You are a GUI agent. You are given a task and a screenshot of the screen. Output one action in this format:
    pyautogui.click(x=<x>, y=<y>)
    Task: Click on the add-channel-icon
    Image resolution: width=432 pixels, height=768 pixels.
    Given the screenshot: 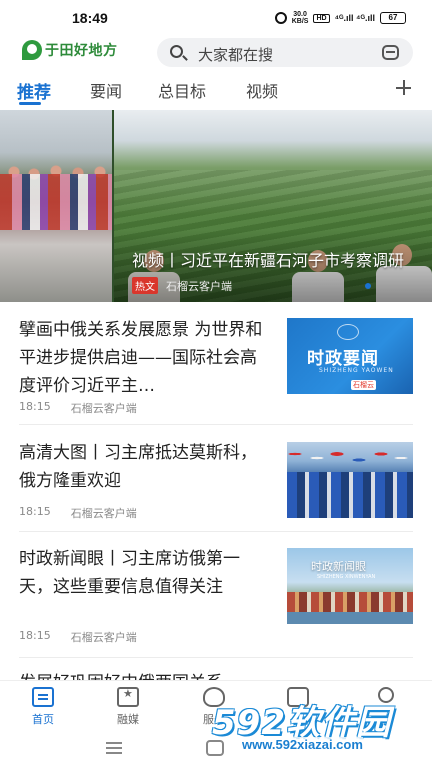 What is the action you would take?
    pyautogui.click(x=403, y=87)
    